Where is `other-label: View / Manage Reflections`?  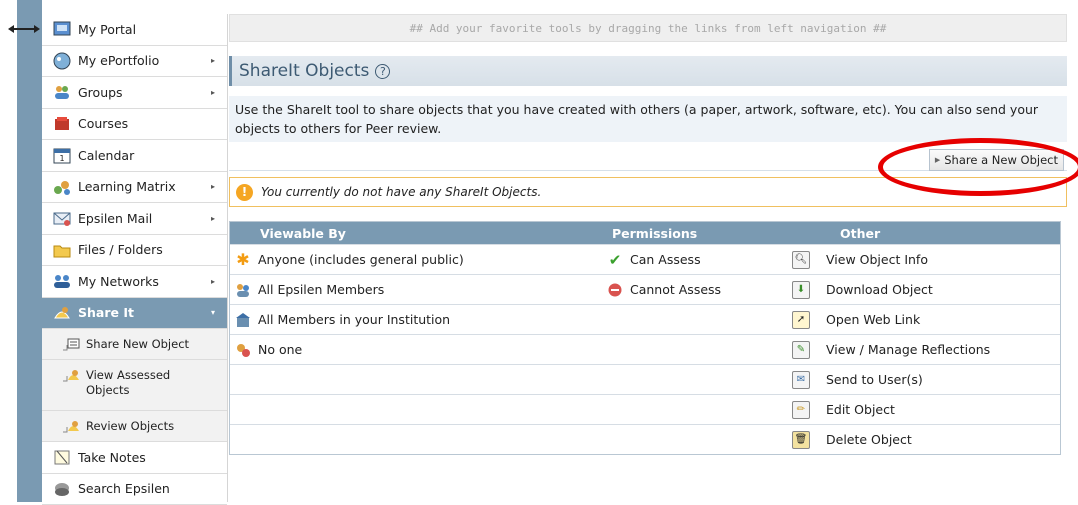
other-label: View / Manage Reflections is located at coordinates (908, 349).